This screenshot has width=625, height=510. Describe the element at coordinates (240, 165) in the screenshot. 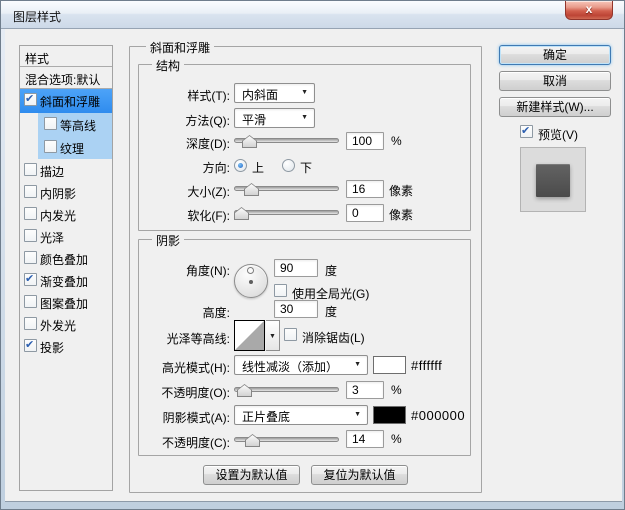

I see `direction-up-radio` at that location.